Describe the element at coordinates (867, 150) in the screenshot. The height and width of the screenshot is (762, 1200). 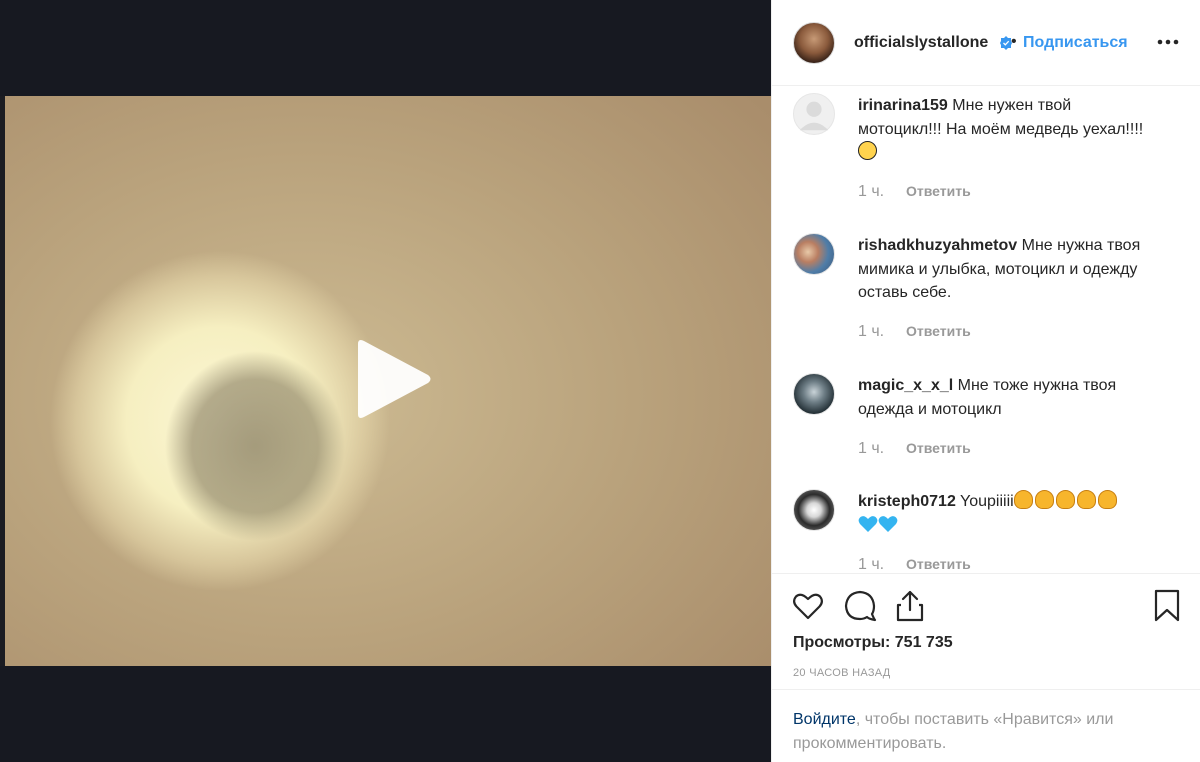
I see `grinning-face-icon` at that location.